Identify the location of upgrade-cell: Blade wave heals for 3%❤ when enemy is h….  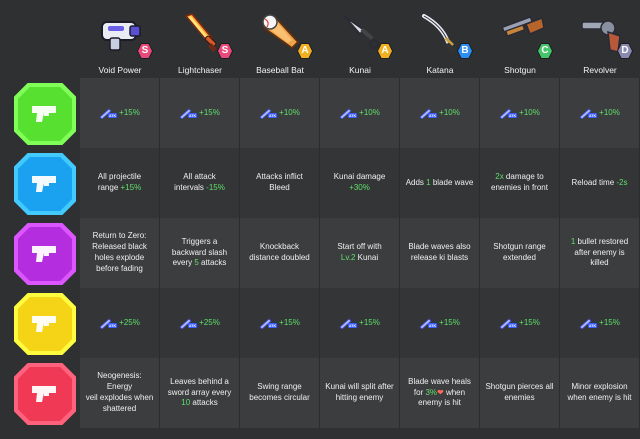
(440, 393).